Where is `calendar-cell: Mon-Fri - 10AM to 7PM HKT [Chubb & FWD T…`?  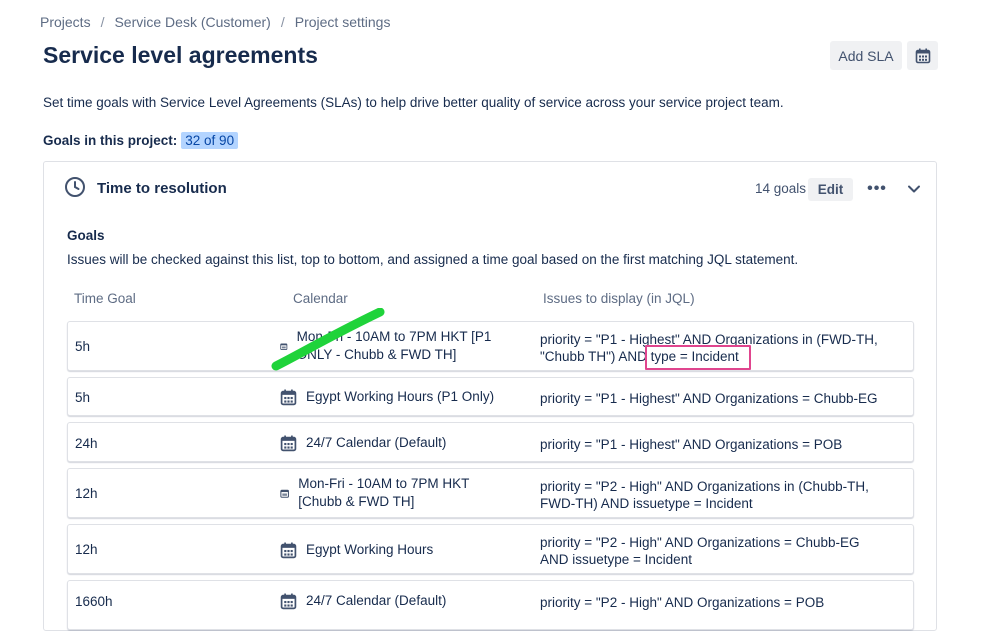 calendar-cell: Mon-Fri - 10AM to 7PM HKT [Chubb & FWD T… is located at coordinates (393, 493).